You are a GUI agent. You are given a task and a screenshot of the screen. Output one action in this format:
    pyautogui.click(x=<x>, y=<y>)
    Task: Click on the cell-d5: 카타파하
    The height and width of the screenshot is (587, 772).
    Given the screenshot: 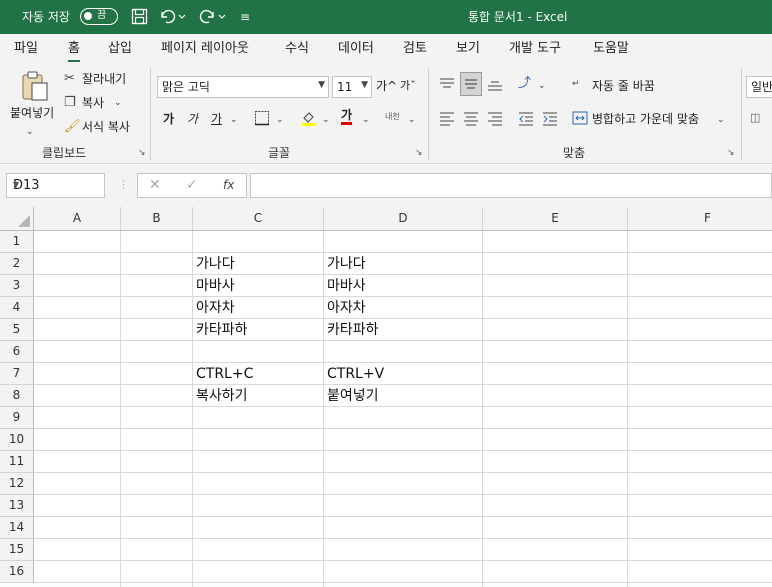 What is the action you would take?
    pyautogui.click(x=403, y=330)
    